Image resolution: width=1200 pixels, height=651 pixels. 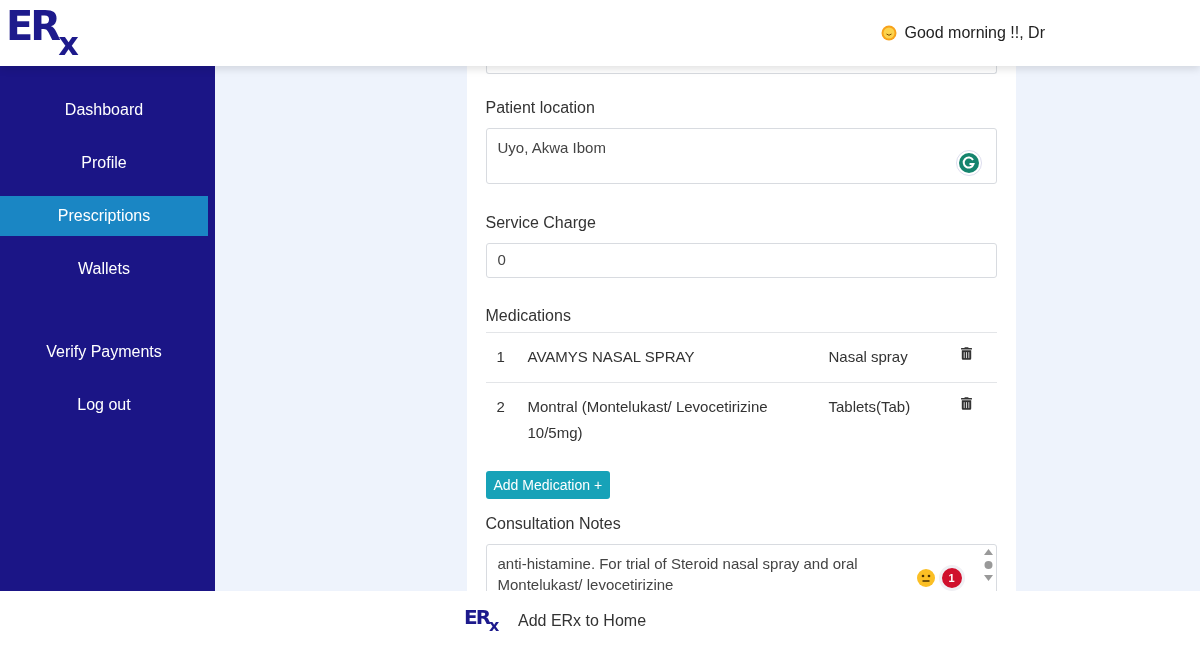 I want to click on sidebar-item: Prescriptions, so click(x=104, y=216).